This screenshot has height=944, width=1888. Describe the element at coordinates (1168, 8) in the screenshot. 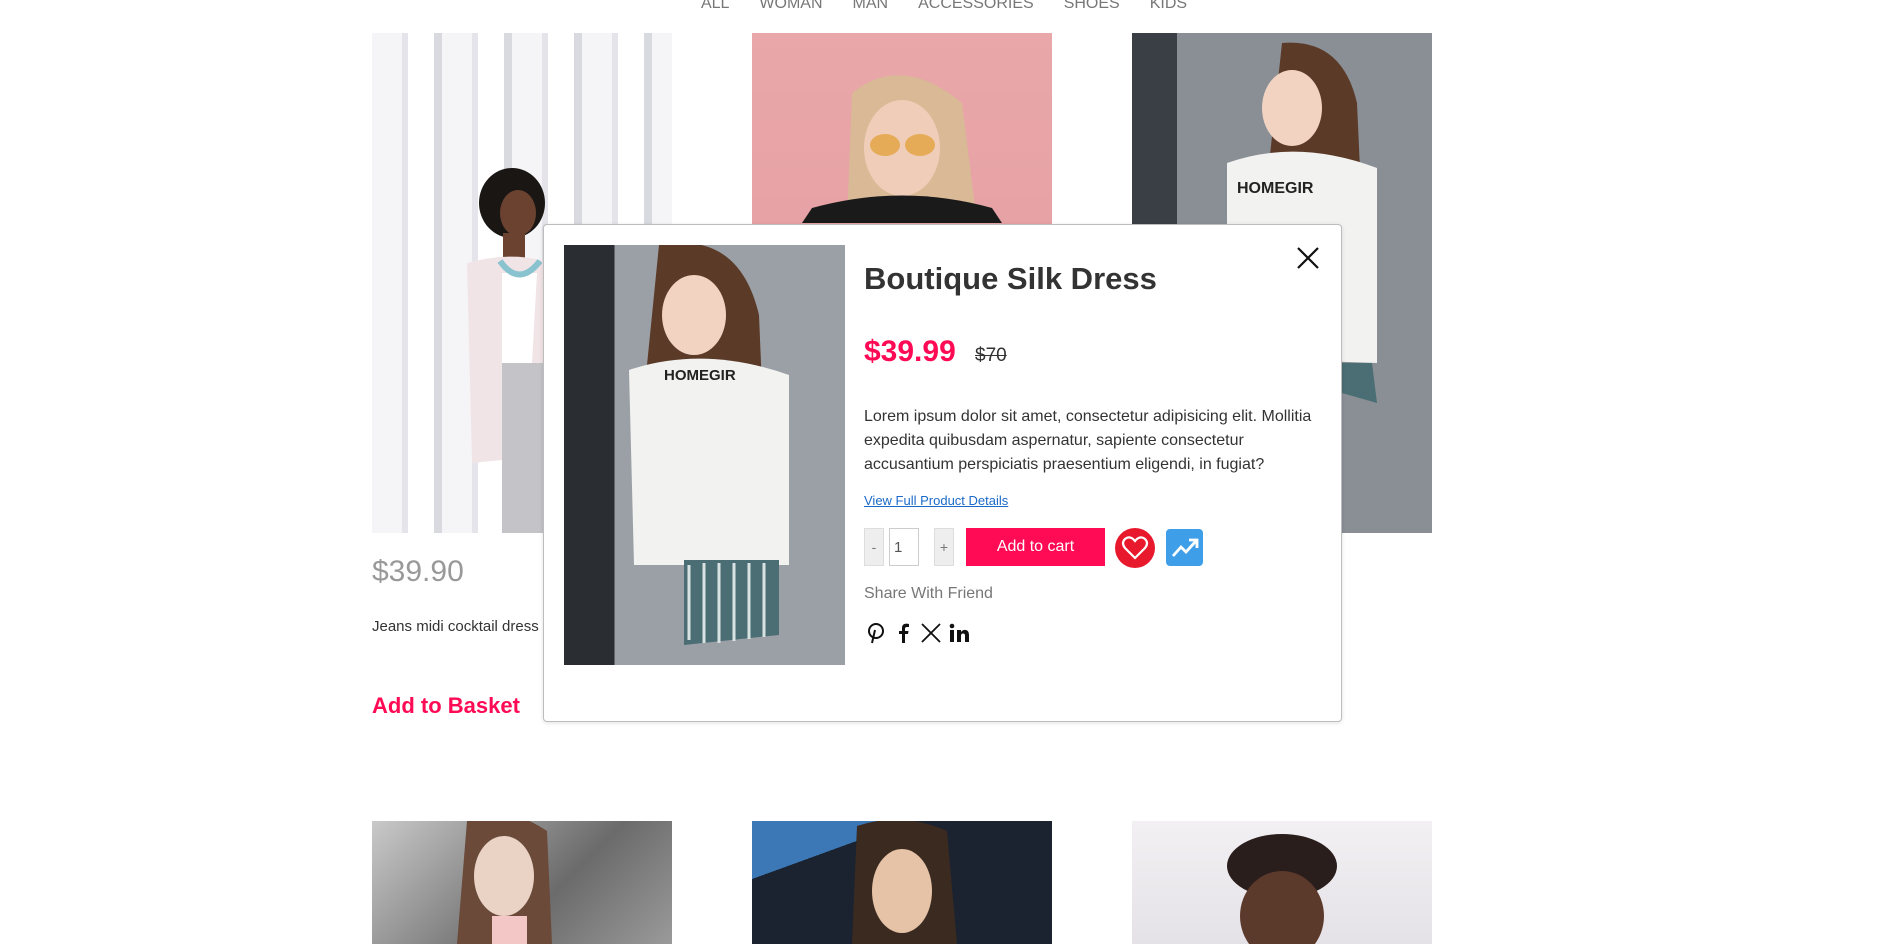

I see `nav-item-kids: KIDS` at that location.